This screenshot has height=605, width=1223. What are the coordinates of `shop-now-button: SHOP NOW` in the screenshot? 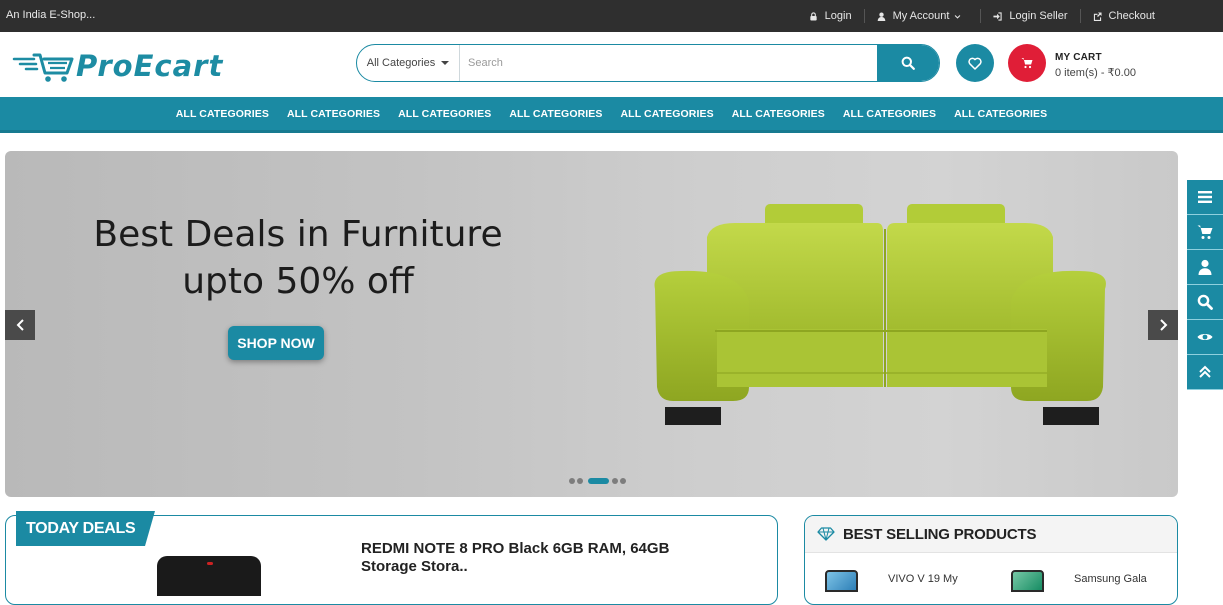 It's located at (276, 343).